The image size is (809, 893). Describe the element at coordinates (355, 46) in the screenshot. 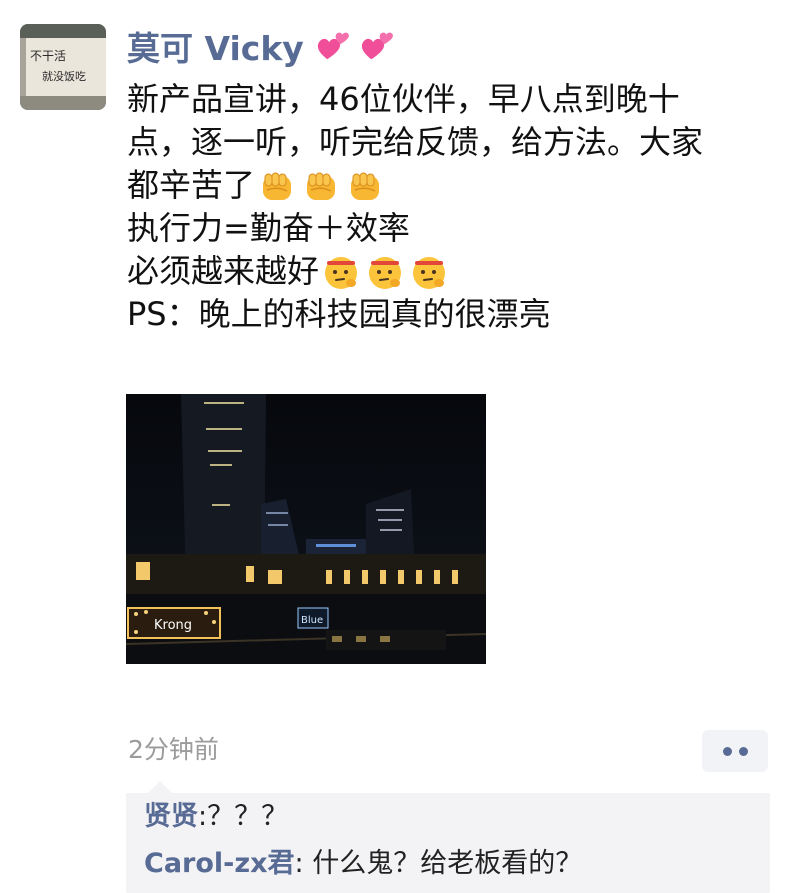

I see `username-decoration` at that location.